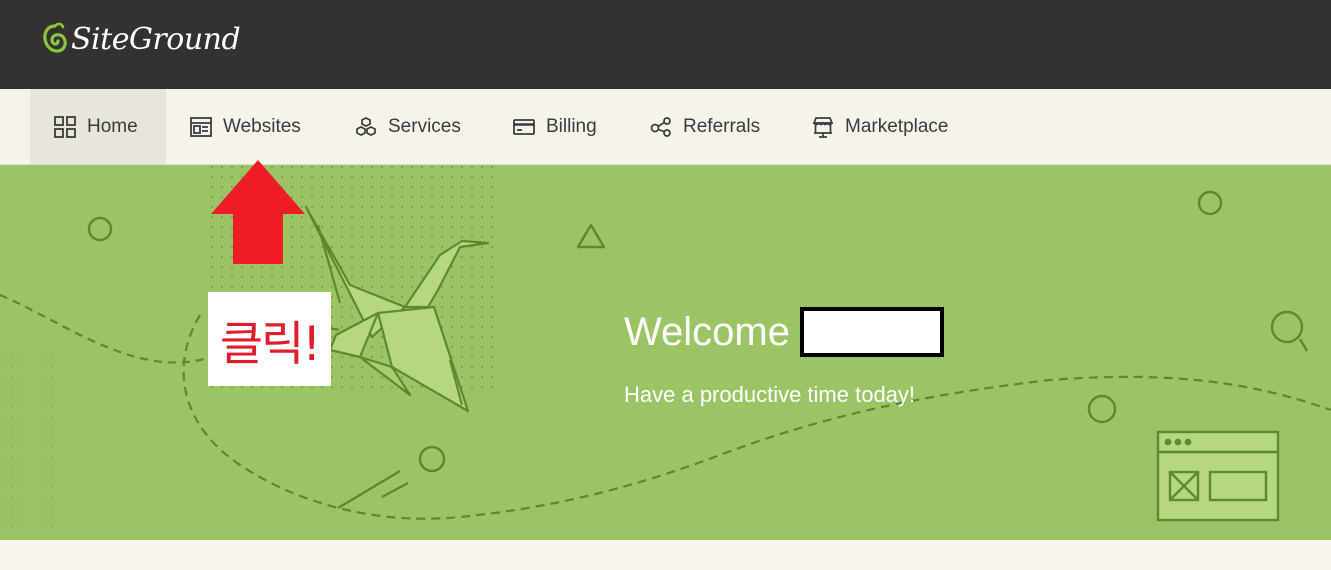  I want to click on welcome-text: Welcome, so click(707, 331).